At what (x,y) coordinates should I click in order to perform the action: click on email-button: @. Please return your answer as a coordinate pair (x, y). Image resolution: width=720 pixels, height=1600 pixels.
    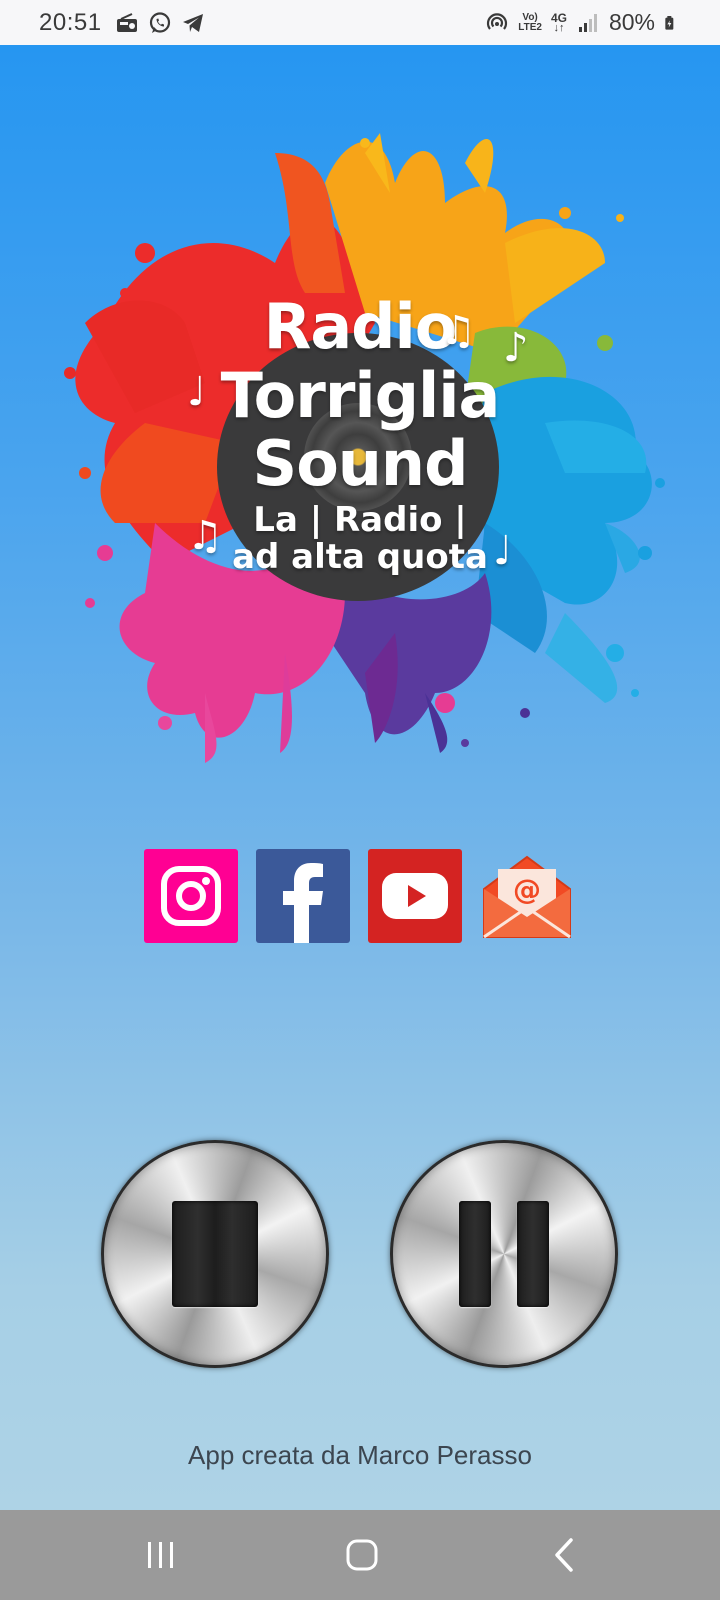
    Looking at the image, I should click on (527, 896).